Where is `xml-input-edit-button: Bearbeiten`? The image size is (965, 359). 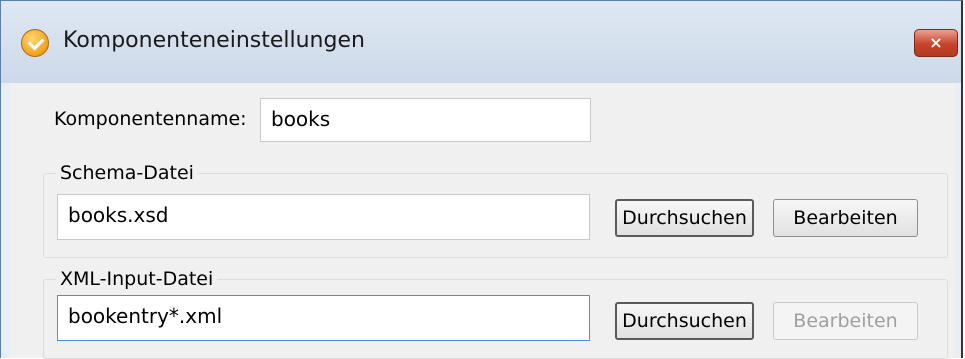 xml-input-edit-button: Bearbeiten is located at coordinates (845, 321).